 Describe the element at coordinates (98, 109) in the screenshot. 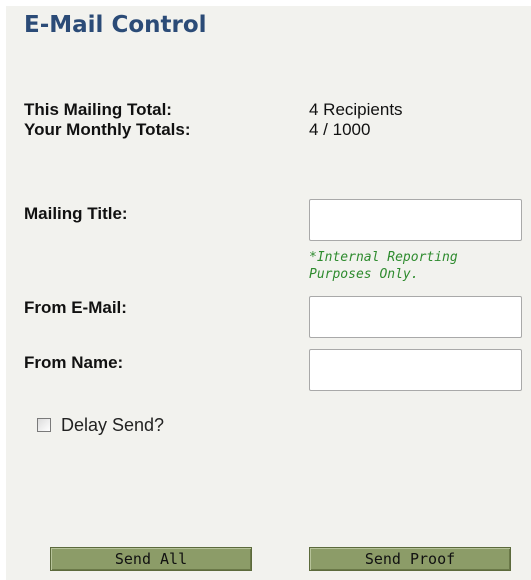

I see `mailing-total-label: This Mailing Total:` at that location.